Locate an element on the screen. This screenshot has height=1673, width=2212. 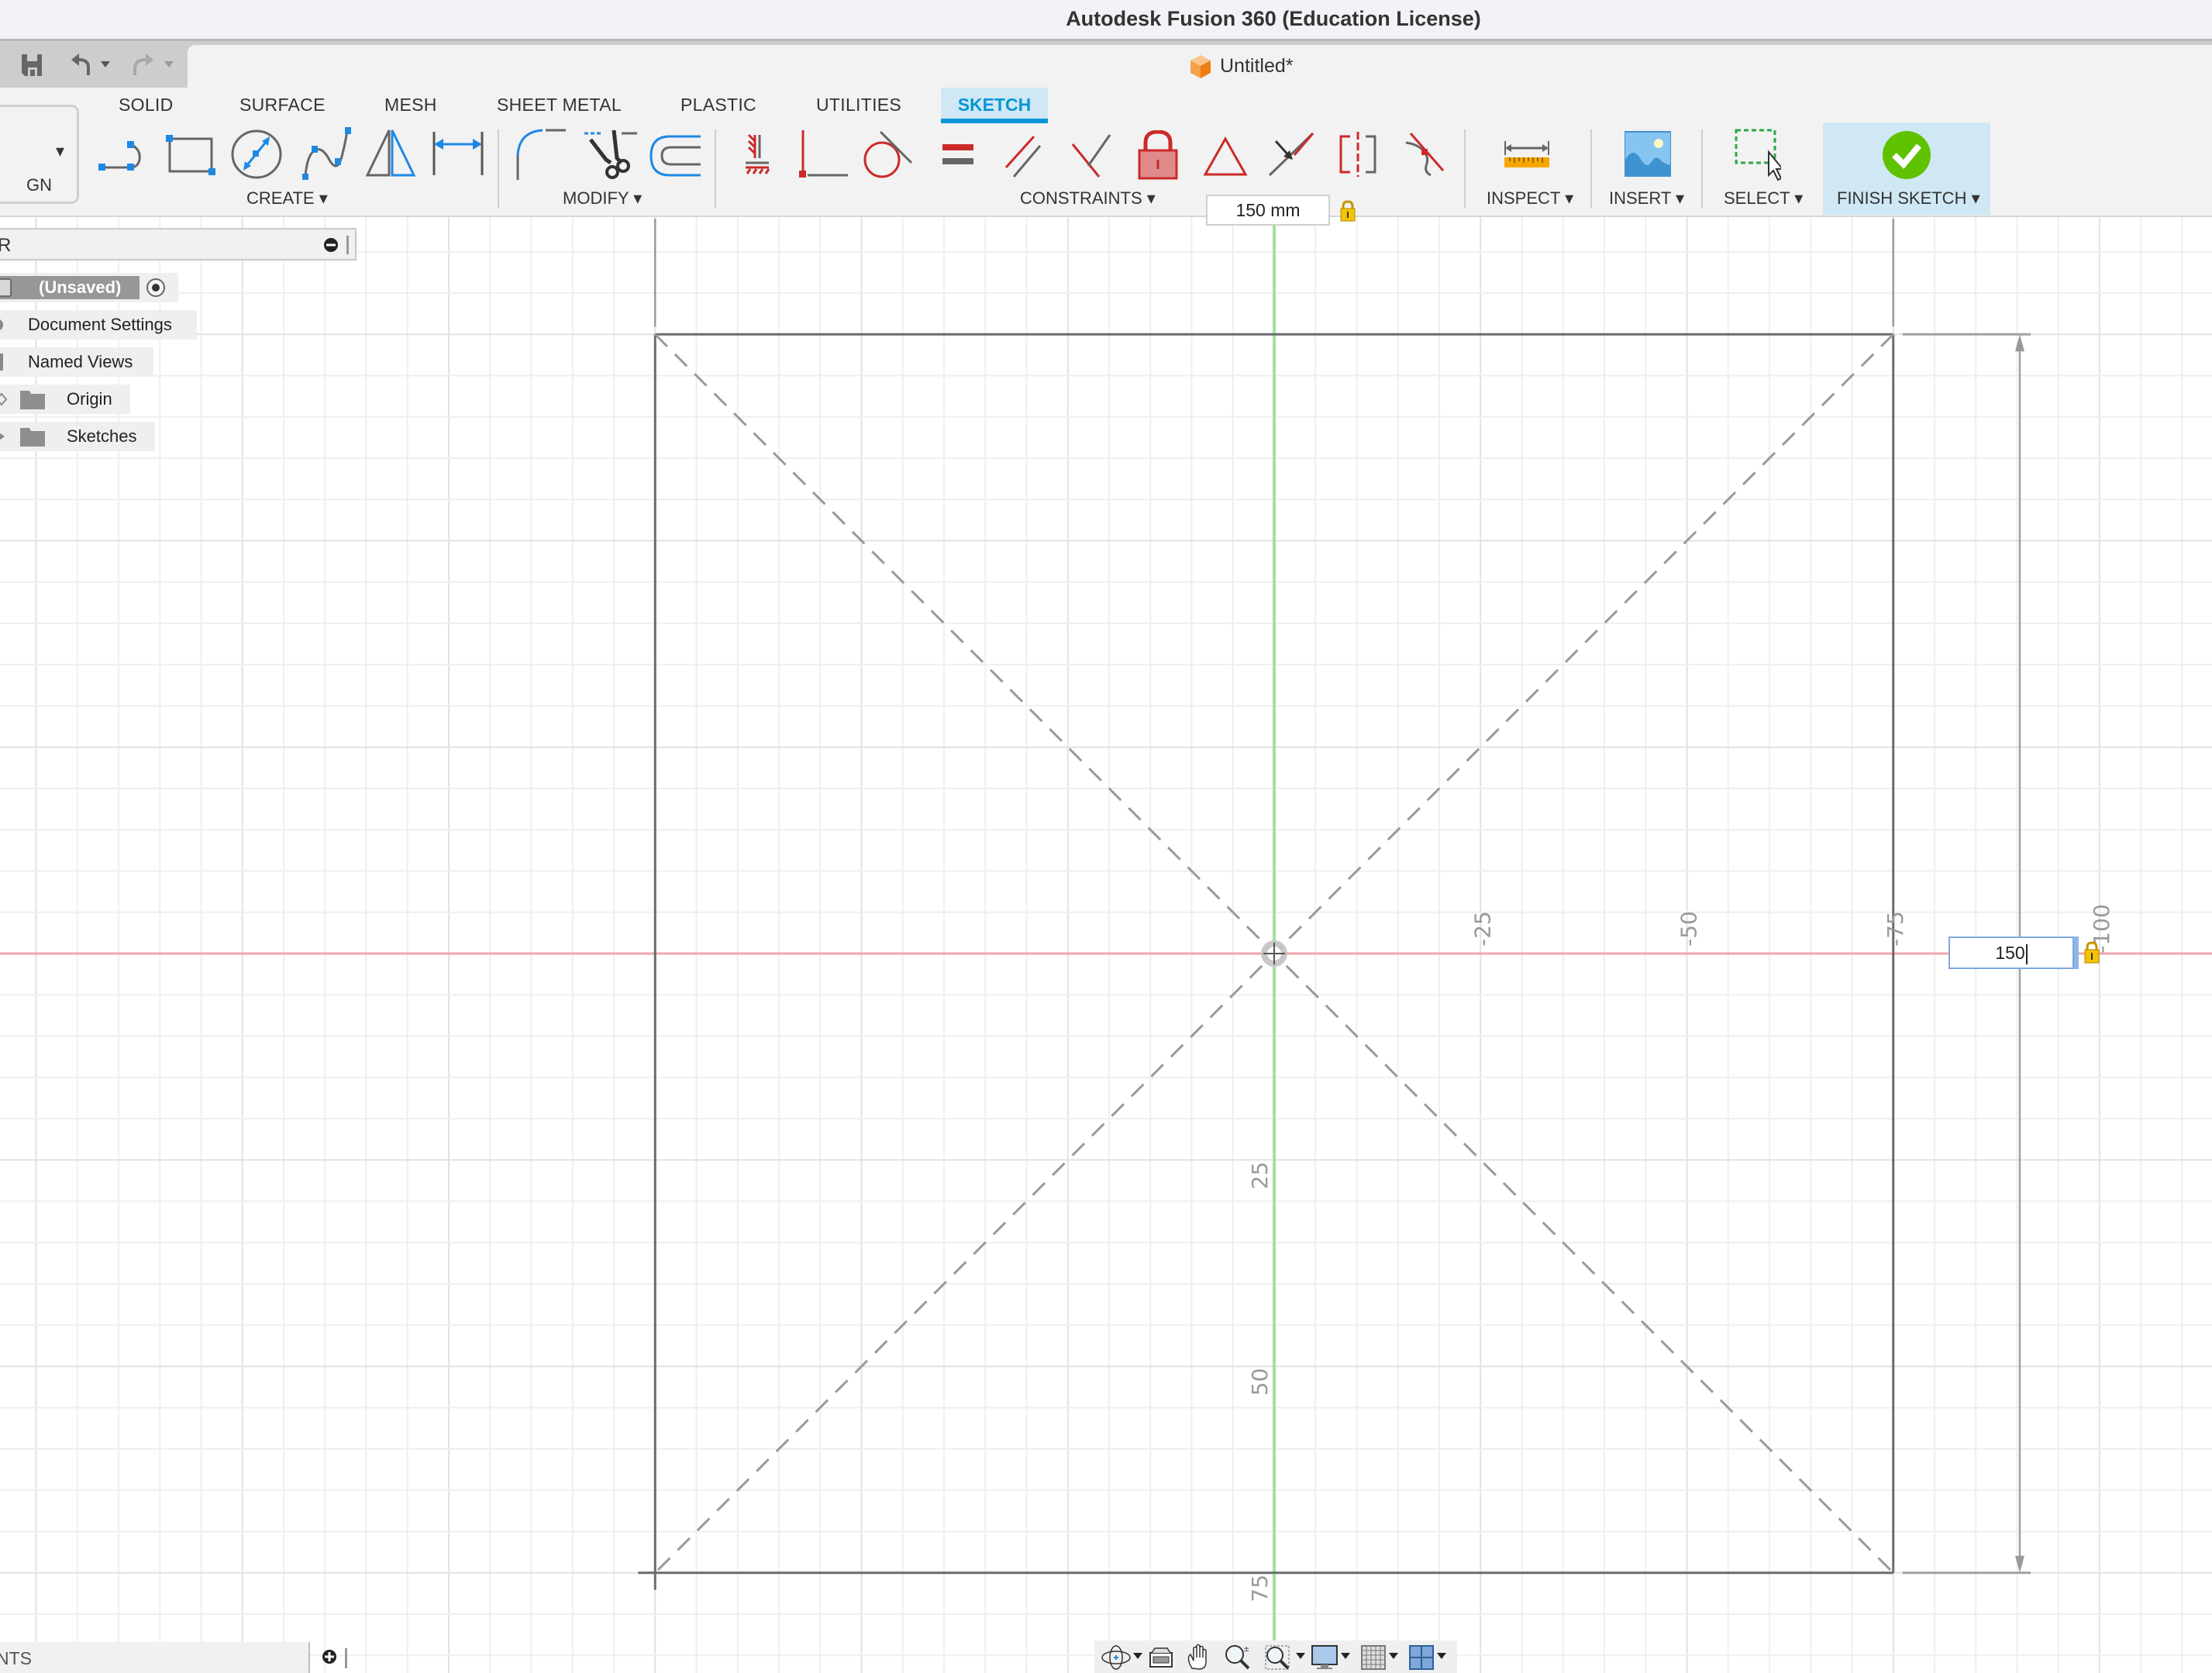
mirror-icon is located at coordinates (390, 153).